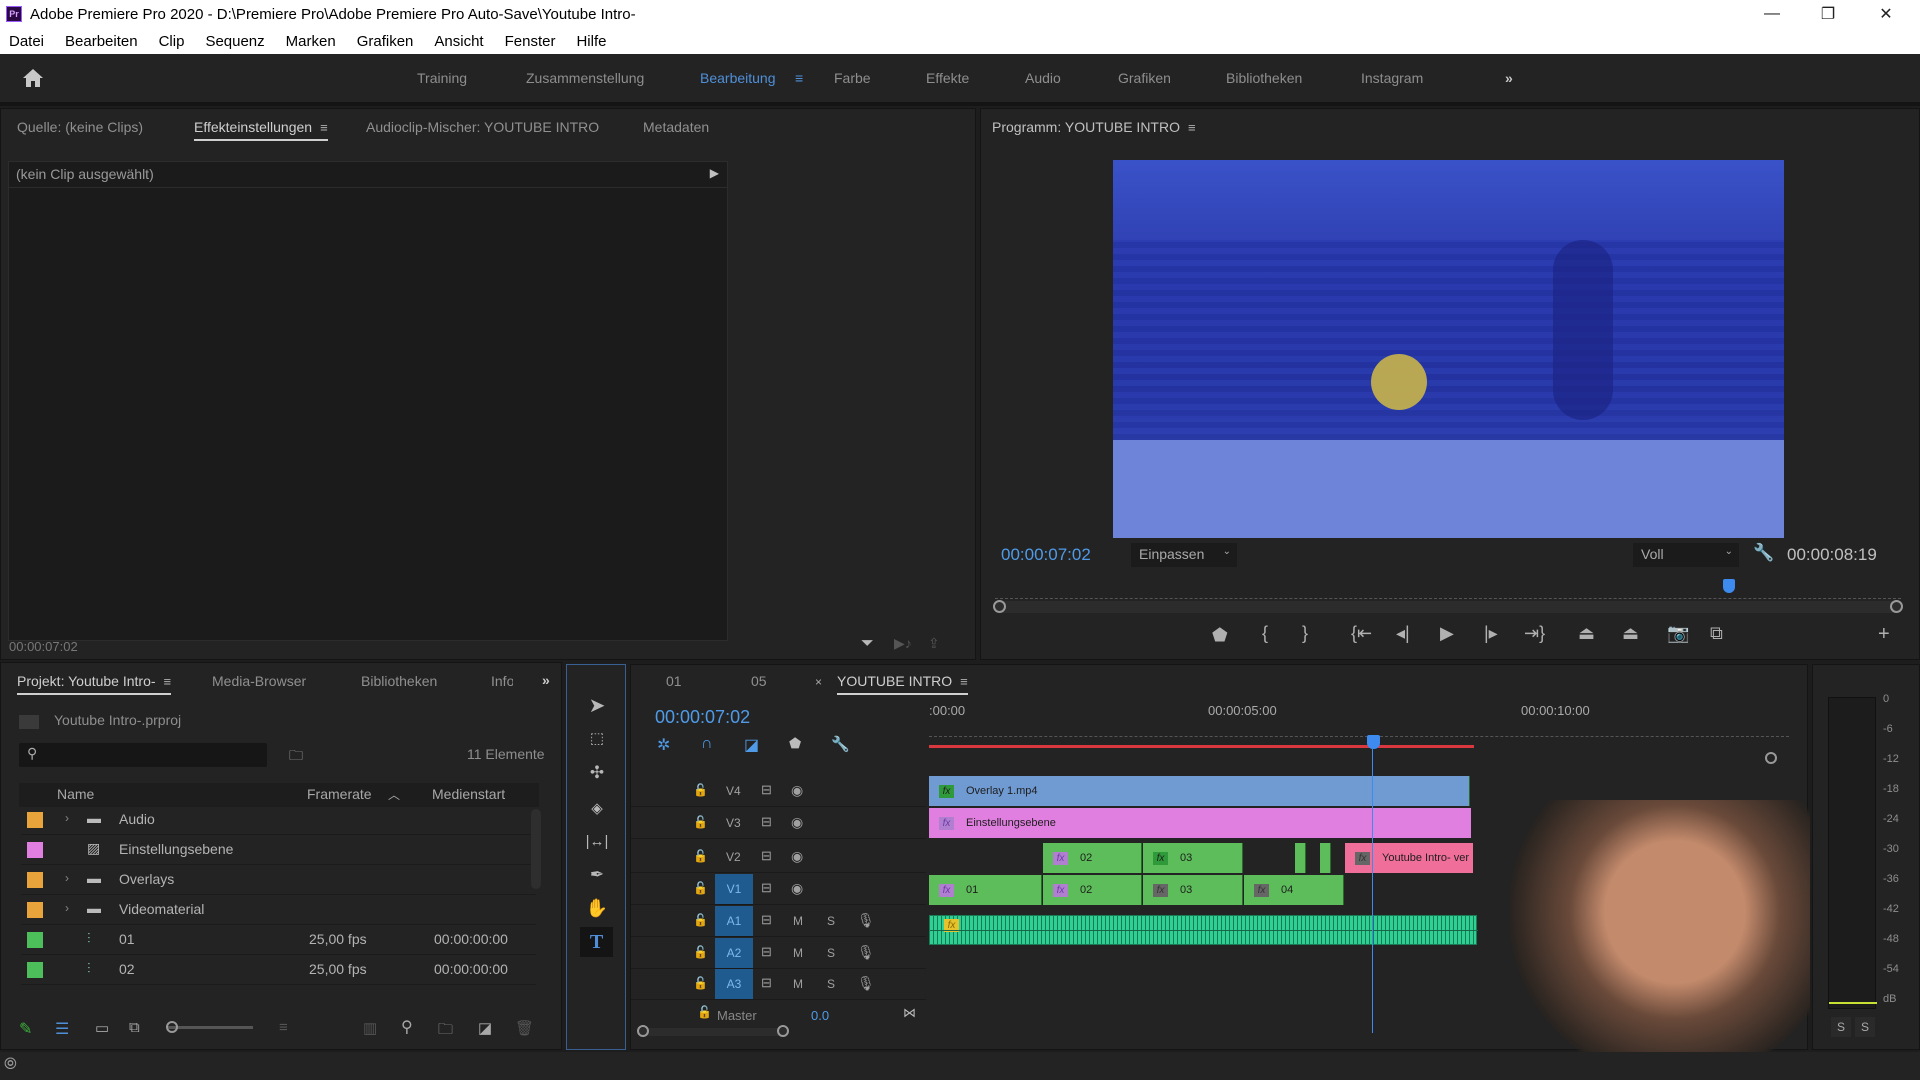 The width and height of the screenshot is (1920, 1080). What do you see at coordinates (385, 41) in the screenshot?
I see `menu-grafiken: Grafiken` at bounding box center [385, 41].